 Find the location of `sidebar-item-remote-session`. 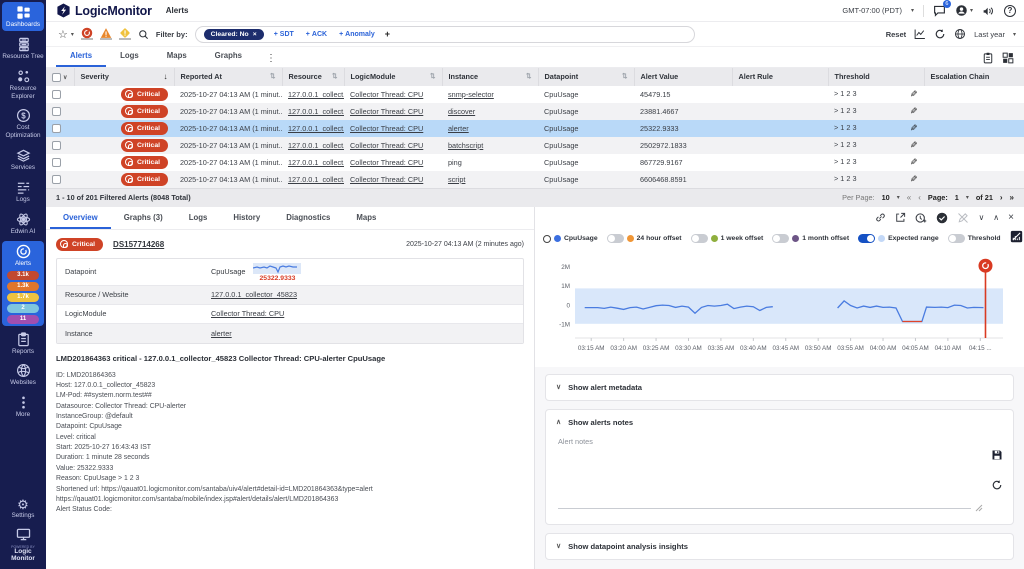

sidebar-item-remote-session is located at coordinates (23, 534).